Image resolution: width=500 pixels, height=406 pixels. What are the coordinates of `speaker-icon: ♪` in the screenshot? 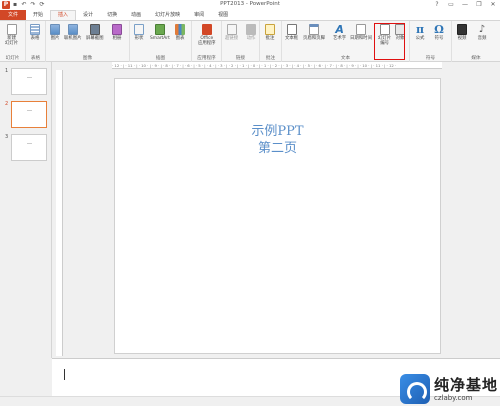 It's located at (482, 29).